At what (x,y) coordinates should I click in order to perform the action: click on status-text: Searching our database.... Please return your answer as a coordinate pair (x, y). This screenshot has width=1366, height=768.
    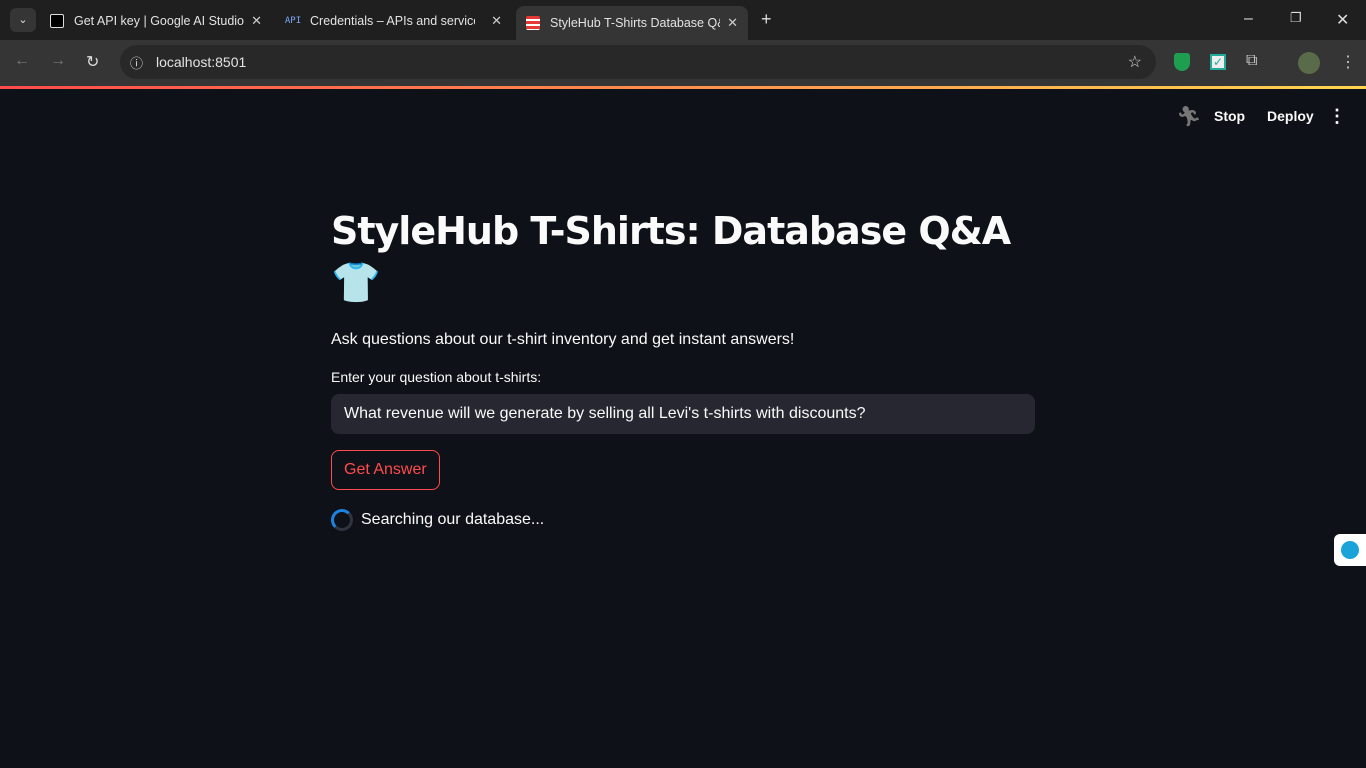
    Looking at the image, I should click on (453, 519).